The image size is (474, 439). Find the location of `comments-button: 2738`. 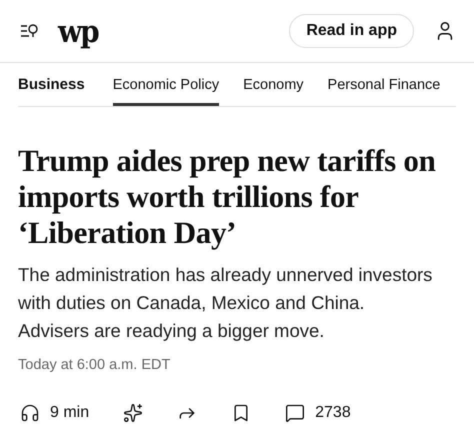

comments-button: 2738 is located at coordinates (318, 413).